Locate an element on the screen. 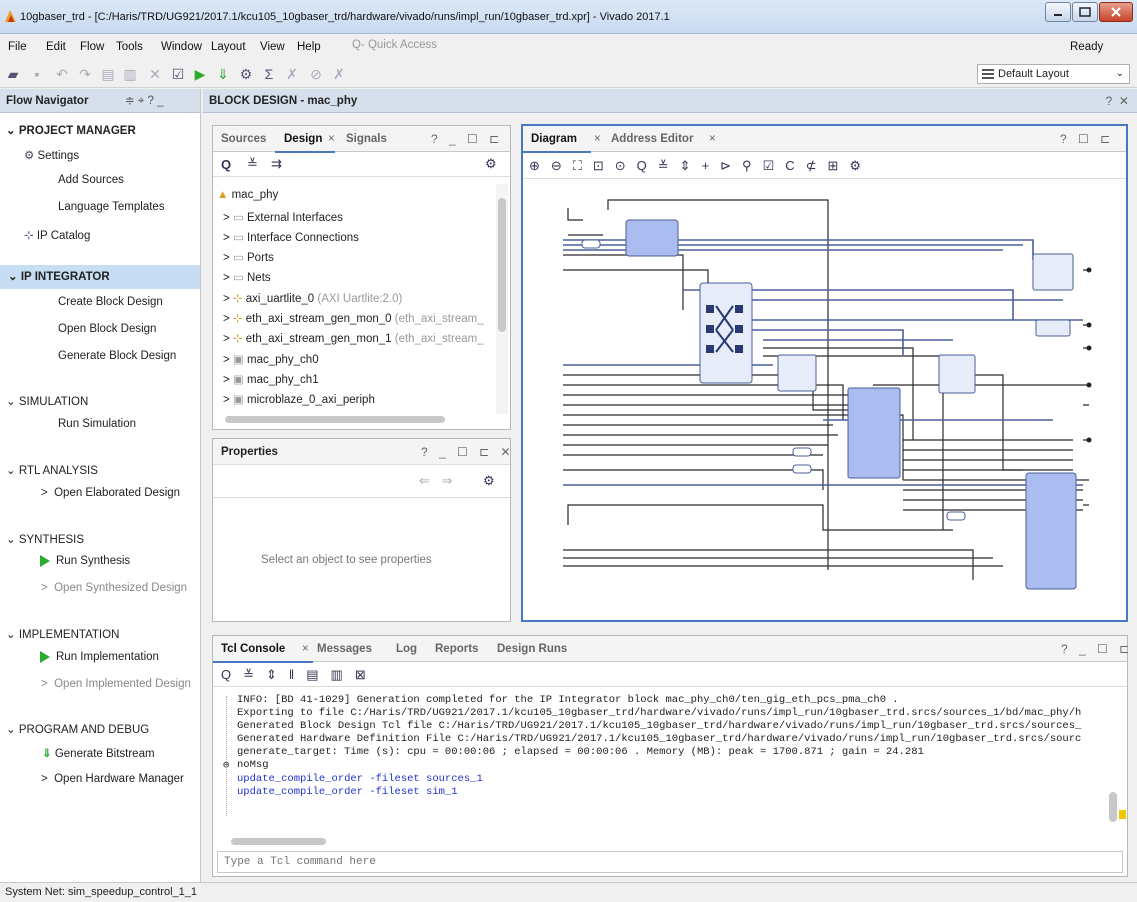 This screenshot has height=902, width=1137. tcl-command-input is located at coordinates (670, 862).